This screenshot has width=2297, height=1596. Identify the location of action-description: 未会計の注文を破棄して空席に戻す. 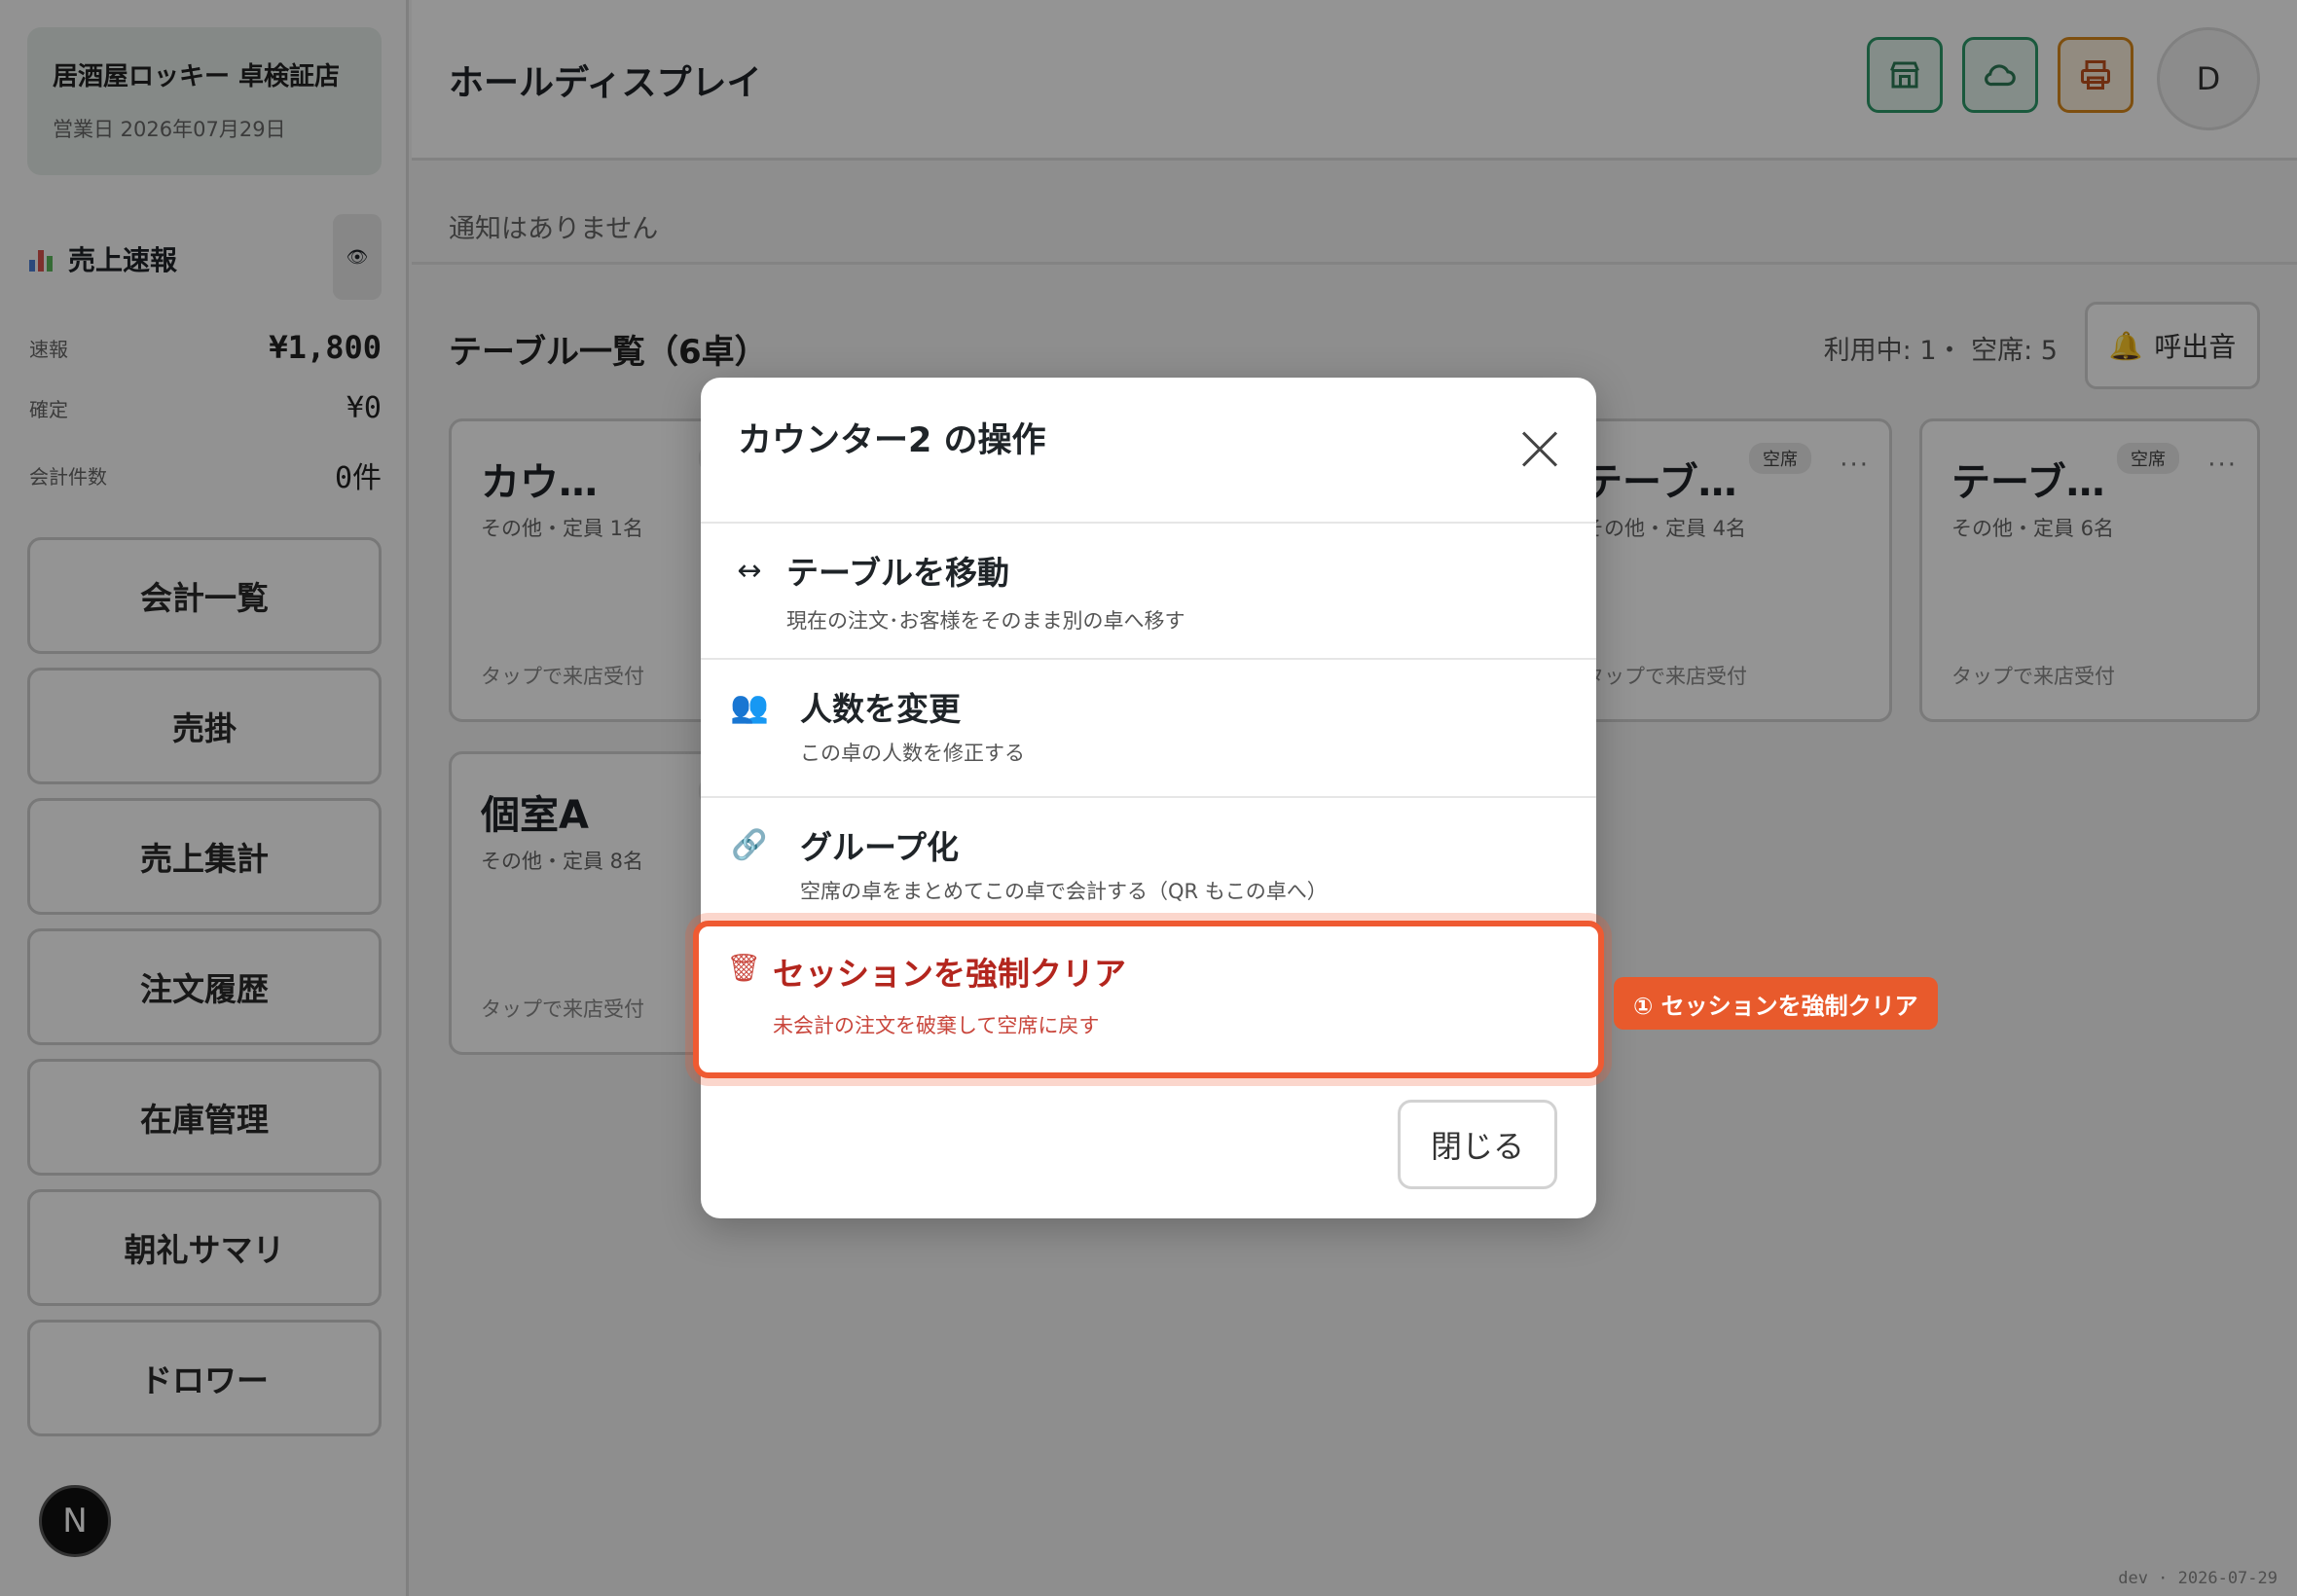
(936, 1025).